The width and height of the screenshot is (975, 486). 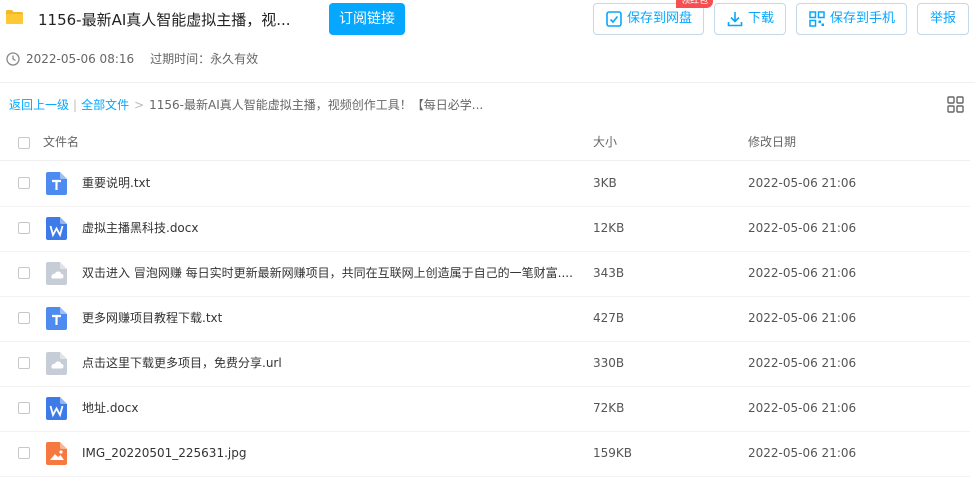 I want to click on share-meta: 2022-05-06 08:16 过期时间：永久有效, so click(x=132, y=58).